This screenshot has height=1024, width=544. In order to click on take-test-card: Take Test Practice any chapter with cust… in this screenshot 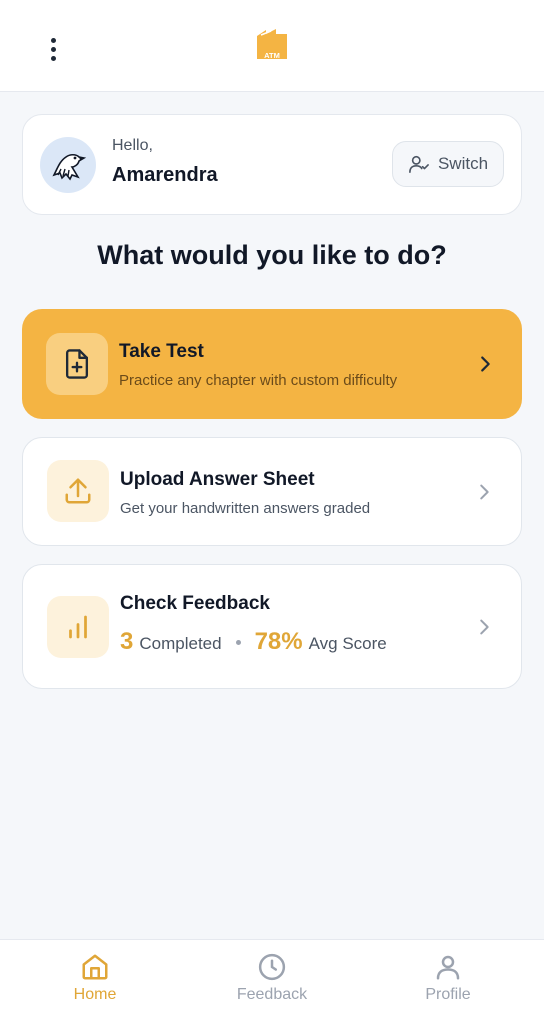, I will do `click(272, 364)`.